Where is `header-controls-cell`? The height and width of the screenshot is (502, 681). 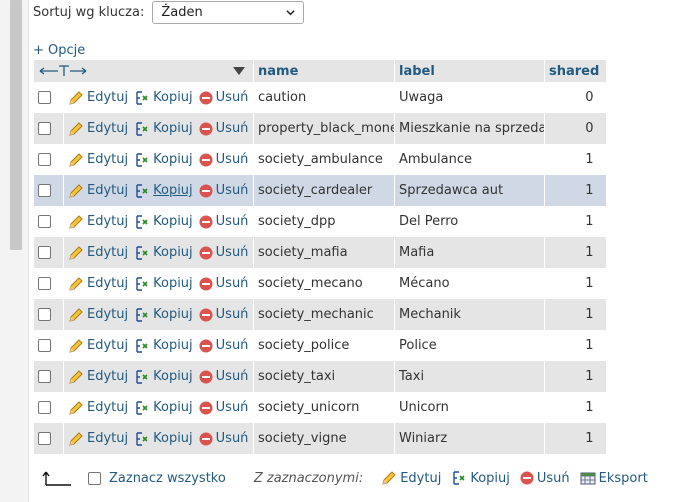
header-controls-cell is located at coordinates (143, 71).